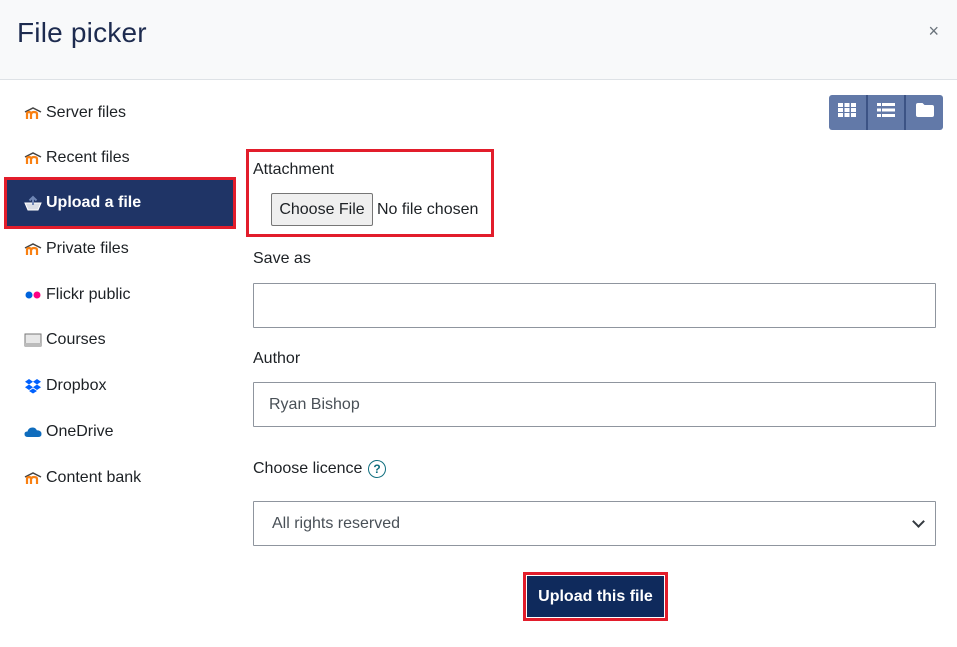  Describe the element at coordinates (82, 32) in the screenshot. I see `dialog-title: File picker` at that location.